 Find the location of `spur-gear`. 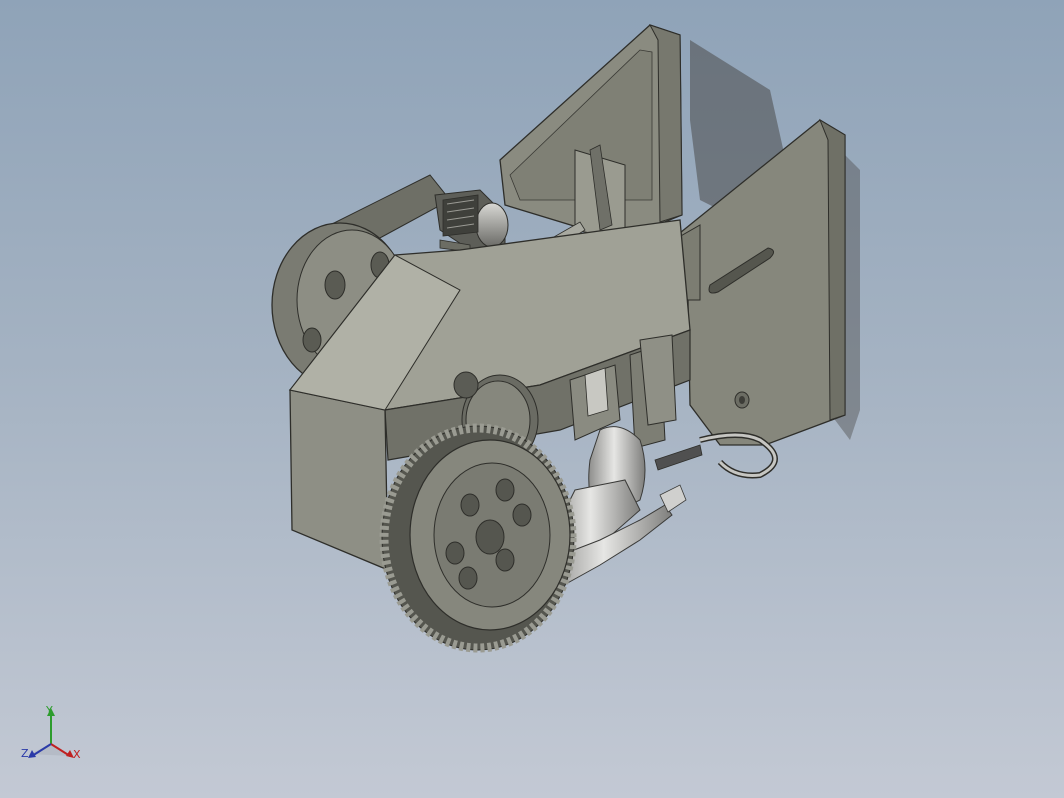

spur-gear is located at coordinates (478, 538).